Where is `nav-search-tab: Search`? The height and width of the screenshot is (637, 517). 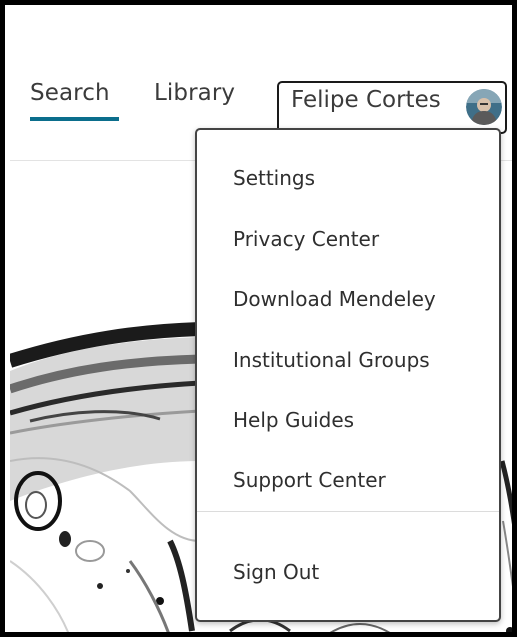
nav-search-tab: Search is located at coordinates (70, 93).